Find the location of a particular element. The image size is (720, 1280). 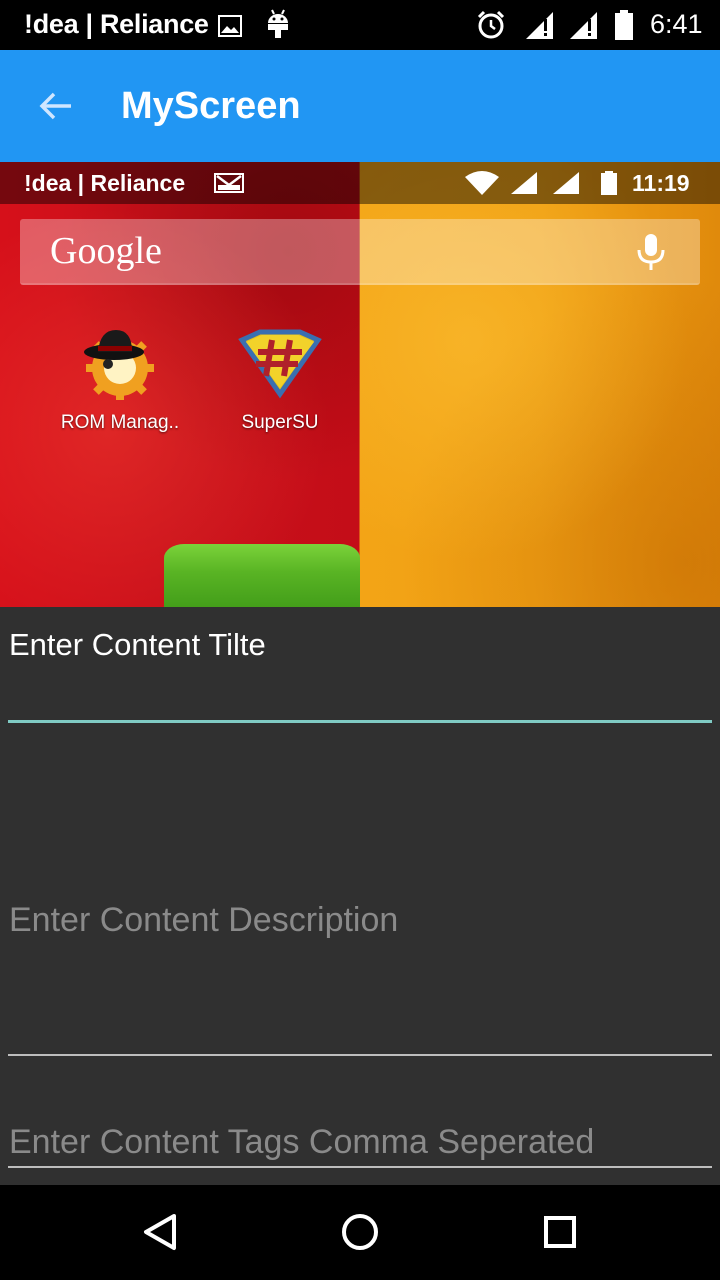

nav-home-icon is located at coordinates (360, 1232).